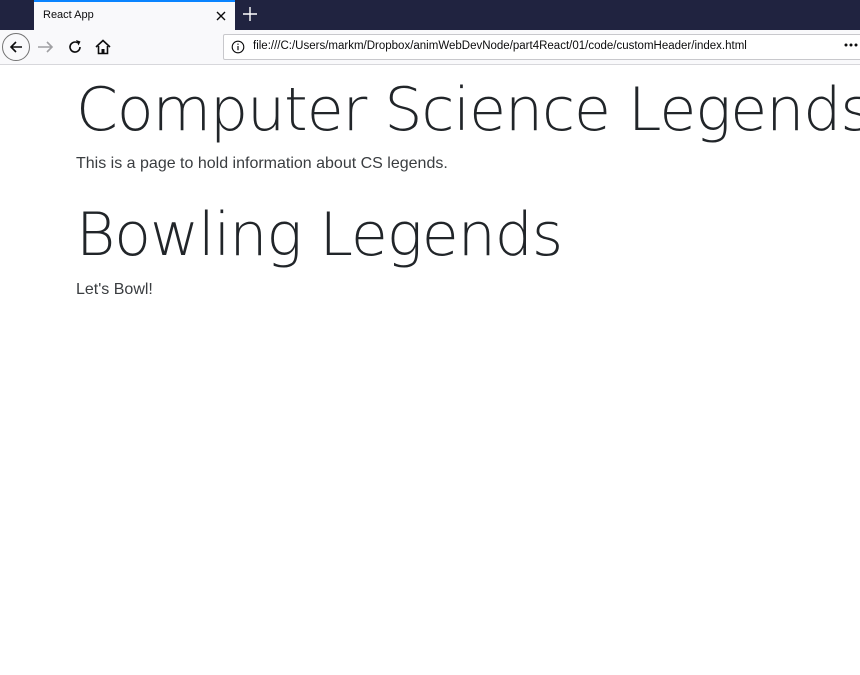 Image resolution: width=860 pixels, height=675 pixels. What do you see at coordinates (238, 47) in the screenshot?
I see `info-icon` at bounding box center [238, 47].